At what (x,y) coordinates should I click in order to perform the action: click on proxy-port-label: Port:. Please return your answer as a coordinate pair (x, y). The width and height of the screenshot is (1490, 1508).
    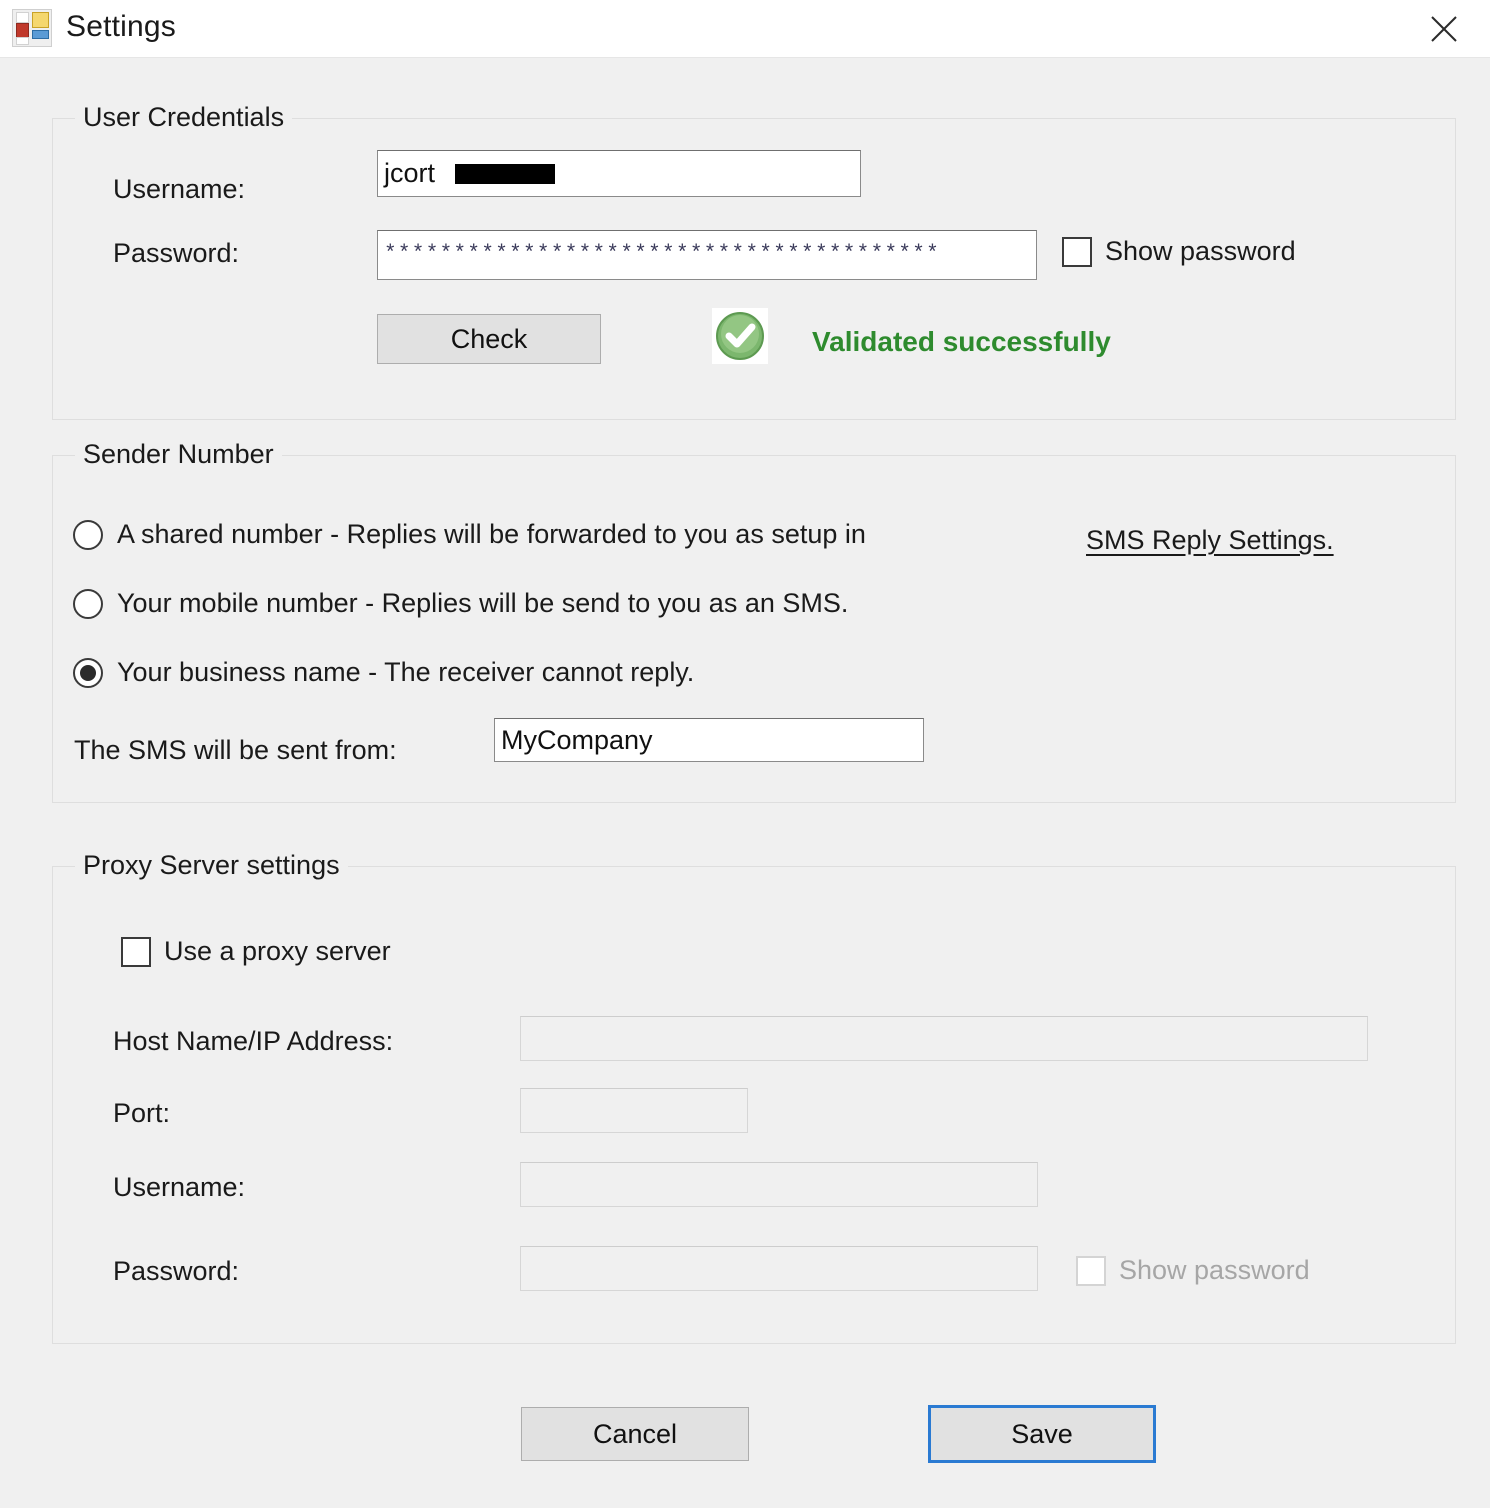
    Looking at the image, I should click on (142, 1113).